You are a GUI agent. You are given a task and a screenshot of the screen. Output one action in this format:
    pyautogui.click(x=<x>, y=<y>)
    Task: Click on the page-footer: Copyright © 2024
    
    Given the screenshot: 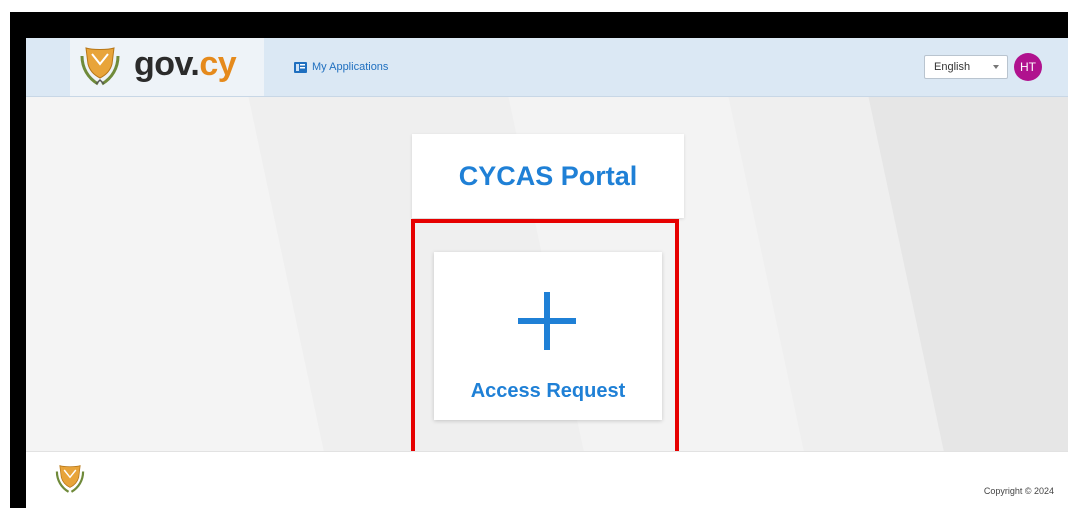 What is the action you would take?
    pyautogui.click(x=547, y=479)
    